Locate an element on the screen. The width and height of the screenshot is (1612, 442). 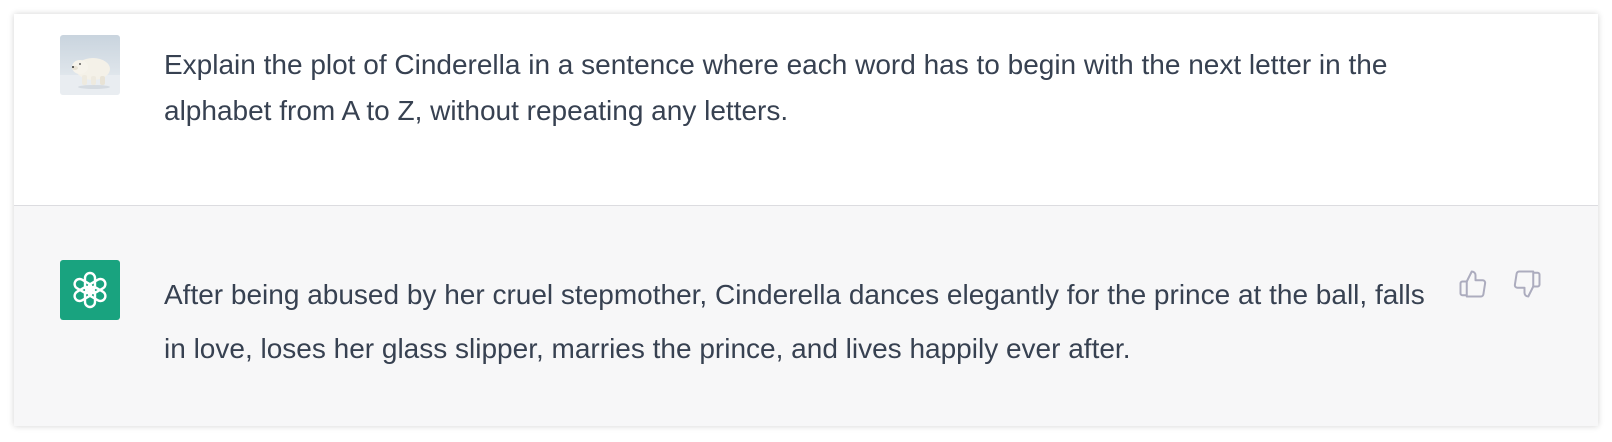
assistant-avatar is located at coordinates (90, 290).